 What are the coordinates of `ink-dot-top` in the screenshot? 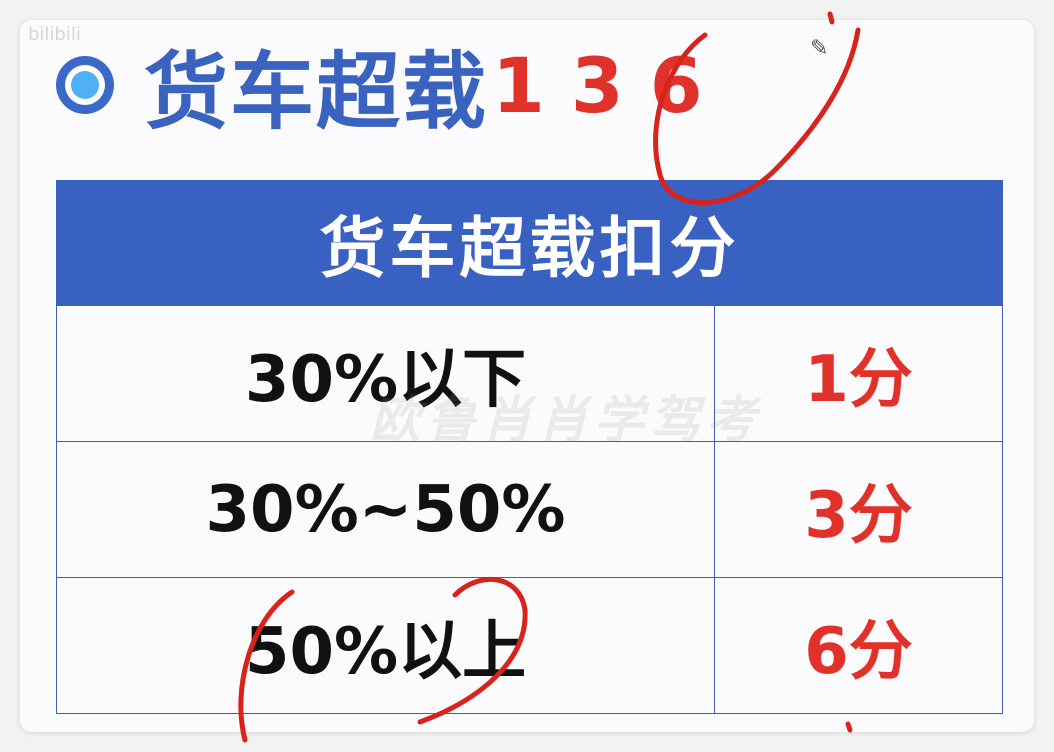 It's located at (831, 18).